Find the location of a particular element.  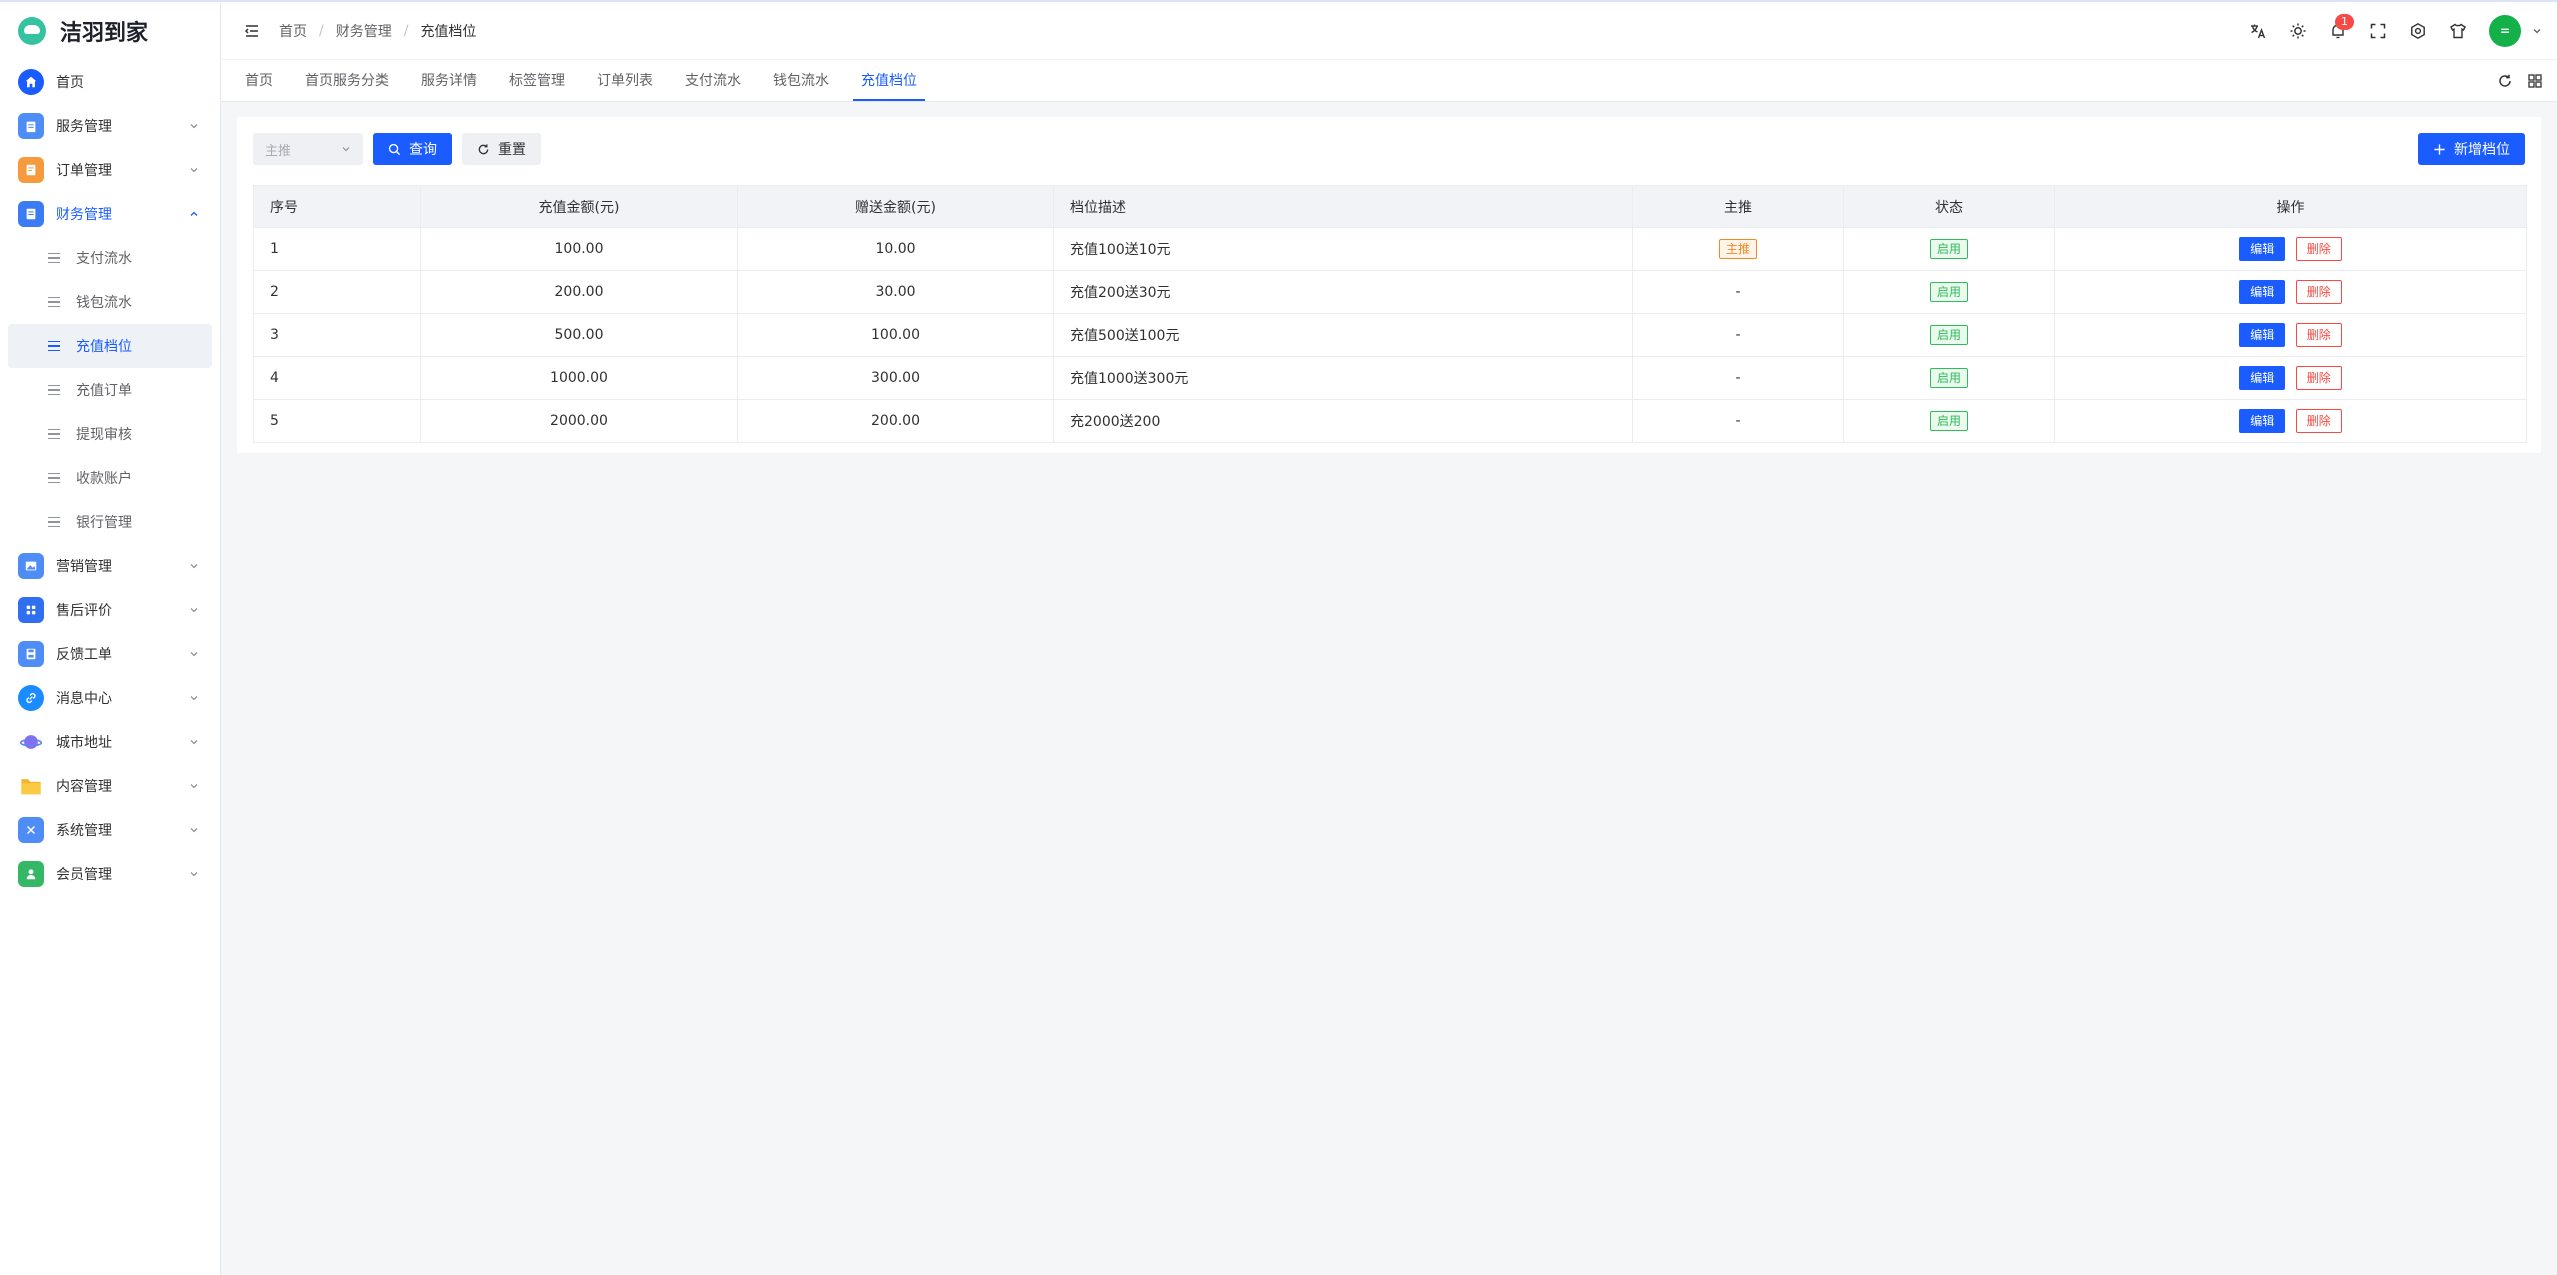

grid-icon is located at coordinates (31, 610).